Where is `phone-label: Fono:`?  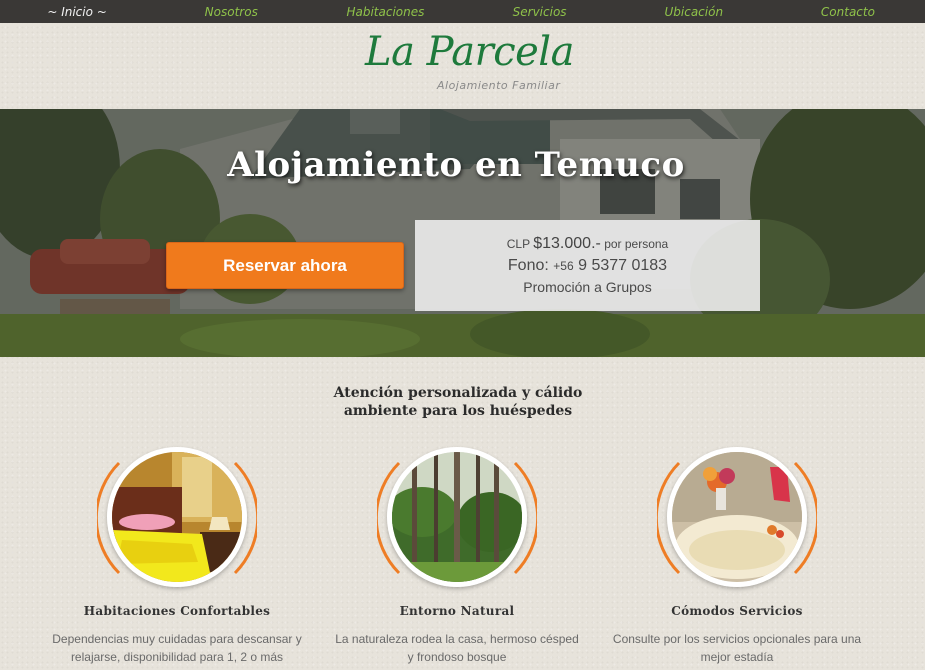
phone-label: Fono: is located at coordinates (528, 265).